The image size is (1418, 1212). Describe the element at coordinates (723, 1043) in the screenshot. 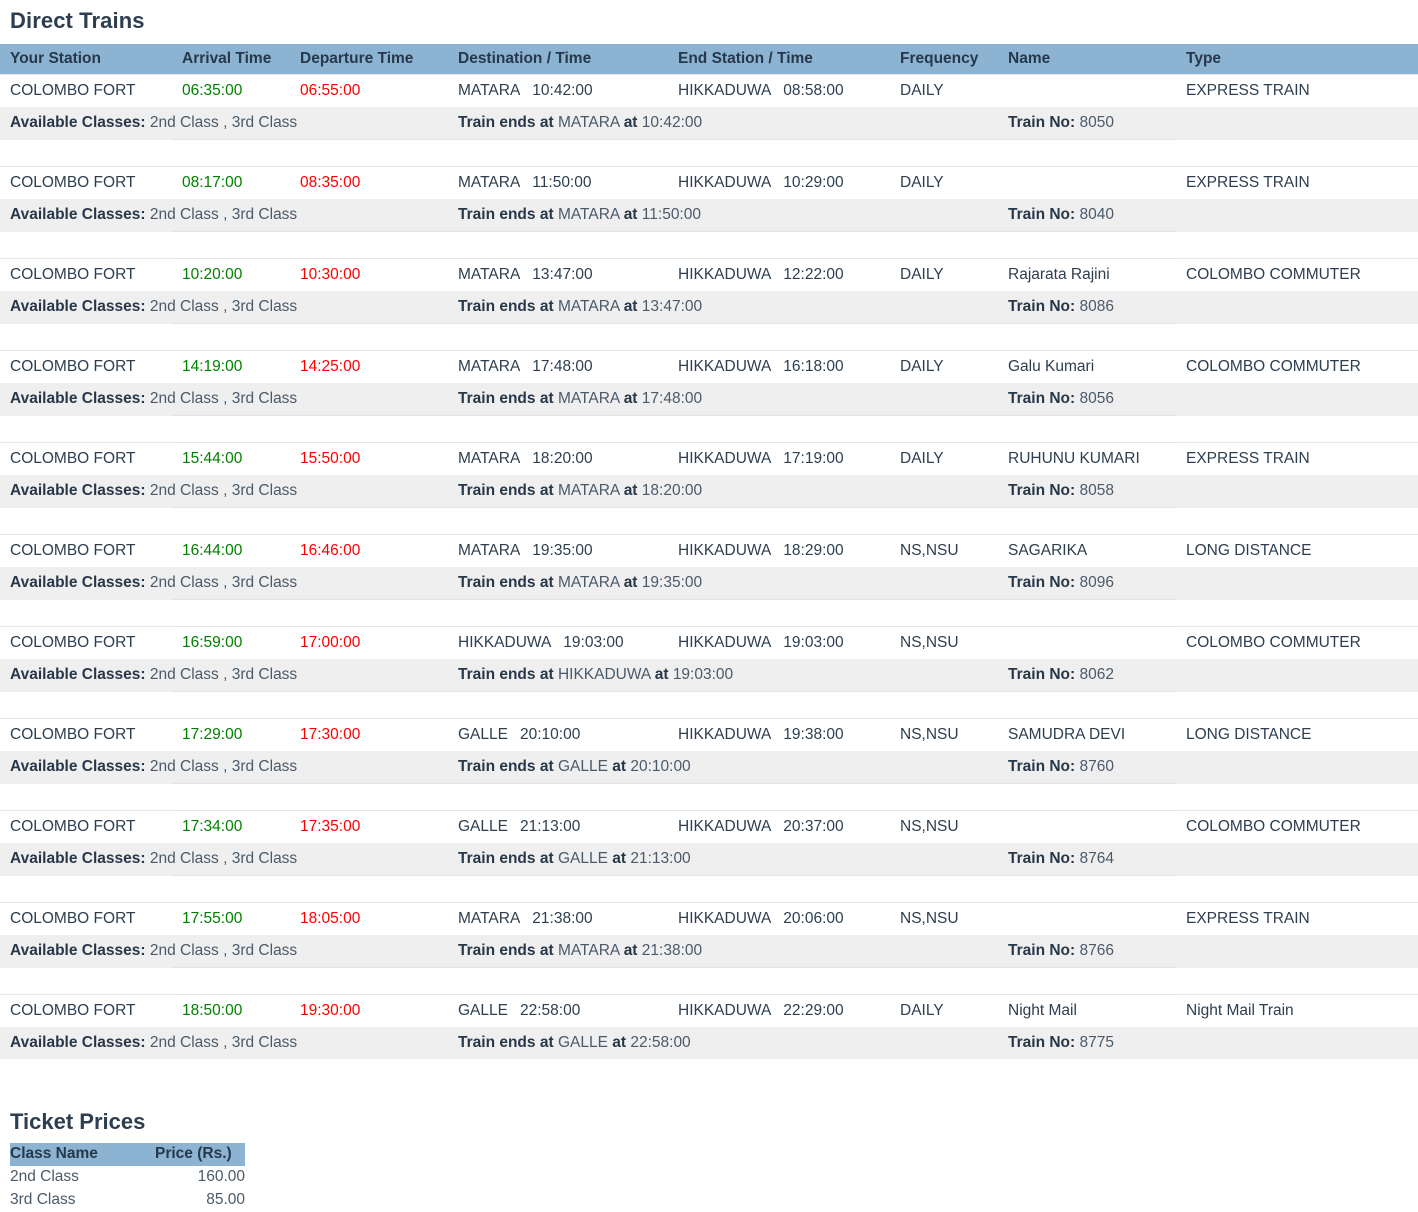

I see `cell-train-ends: Train ends at GALLE at 22:58:00` at that location.